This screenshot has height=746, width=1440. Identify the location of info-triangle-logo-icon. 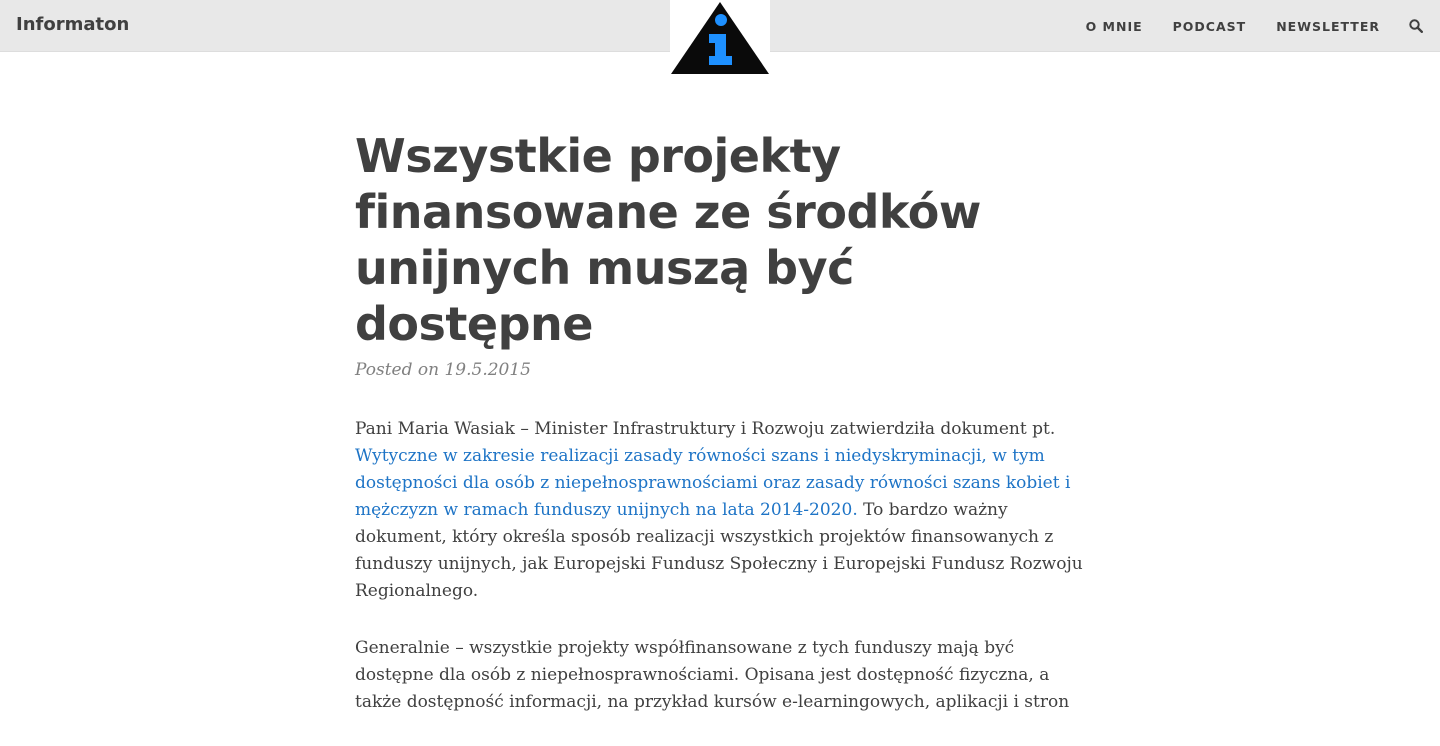
(720, 38).